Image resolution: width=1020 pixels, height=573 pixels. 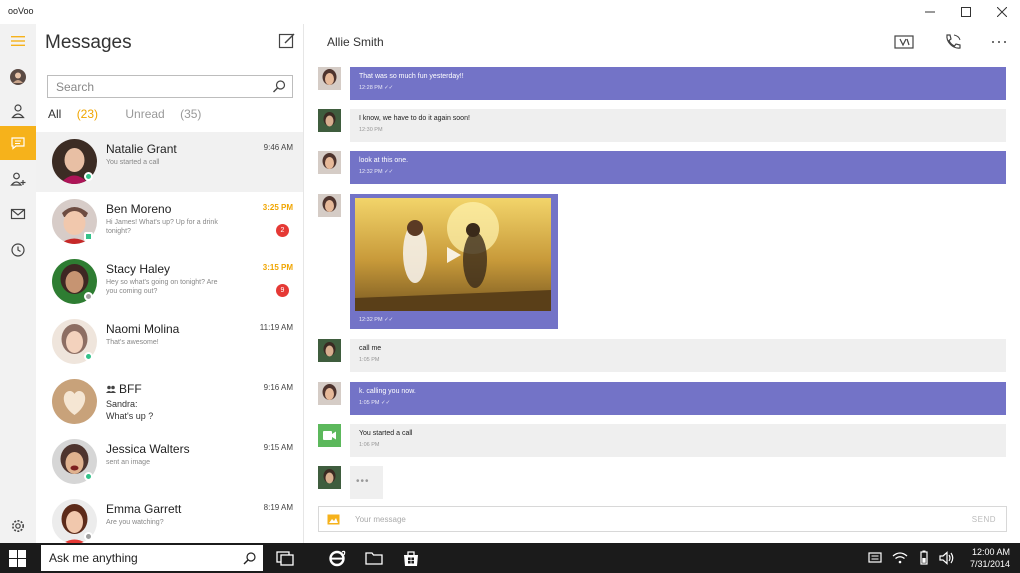 I want to click on contact-name: Ben Moreno, so click(x=139, y=209).